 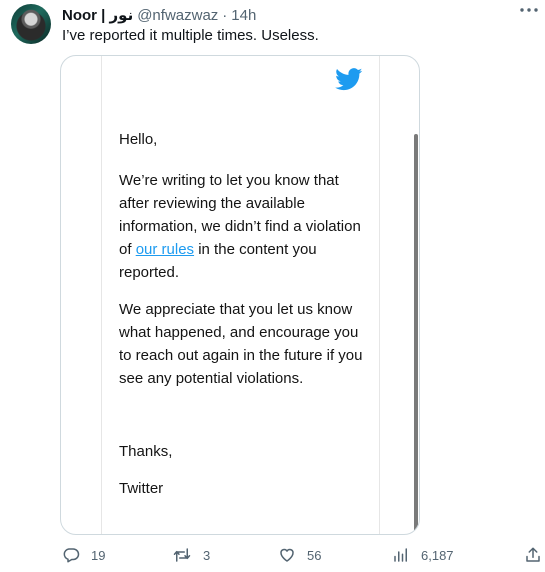 What do you see at coordinates (207, 555) in the screenshot?
I see `retweet-count: 3` at bounding box center [207, 555].